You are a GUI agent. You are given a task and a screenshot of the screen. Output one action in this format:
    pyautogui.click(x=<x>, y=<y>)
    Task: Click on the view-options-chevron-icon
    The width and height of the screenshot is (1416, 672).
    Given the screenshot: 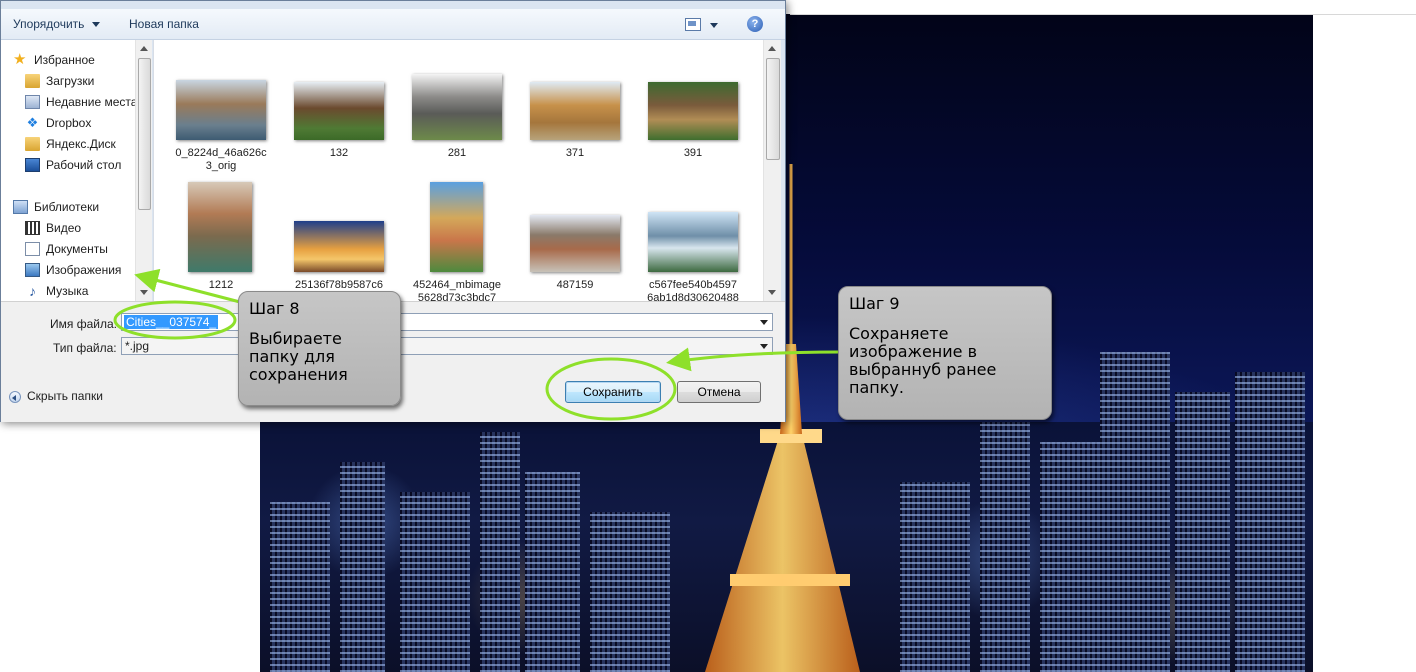 What is the action you would take?
    pyautogui.click(x=714, y=25)
    